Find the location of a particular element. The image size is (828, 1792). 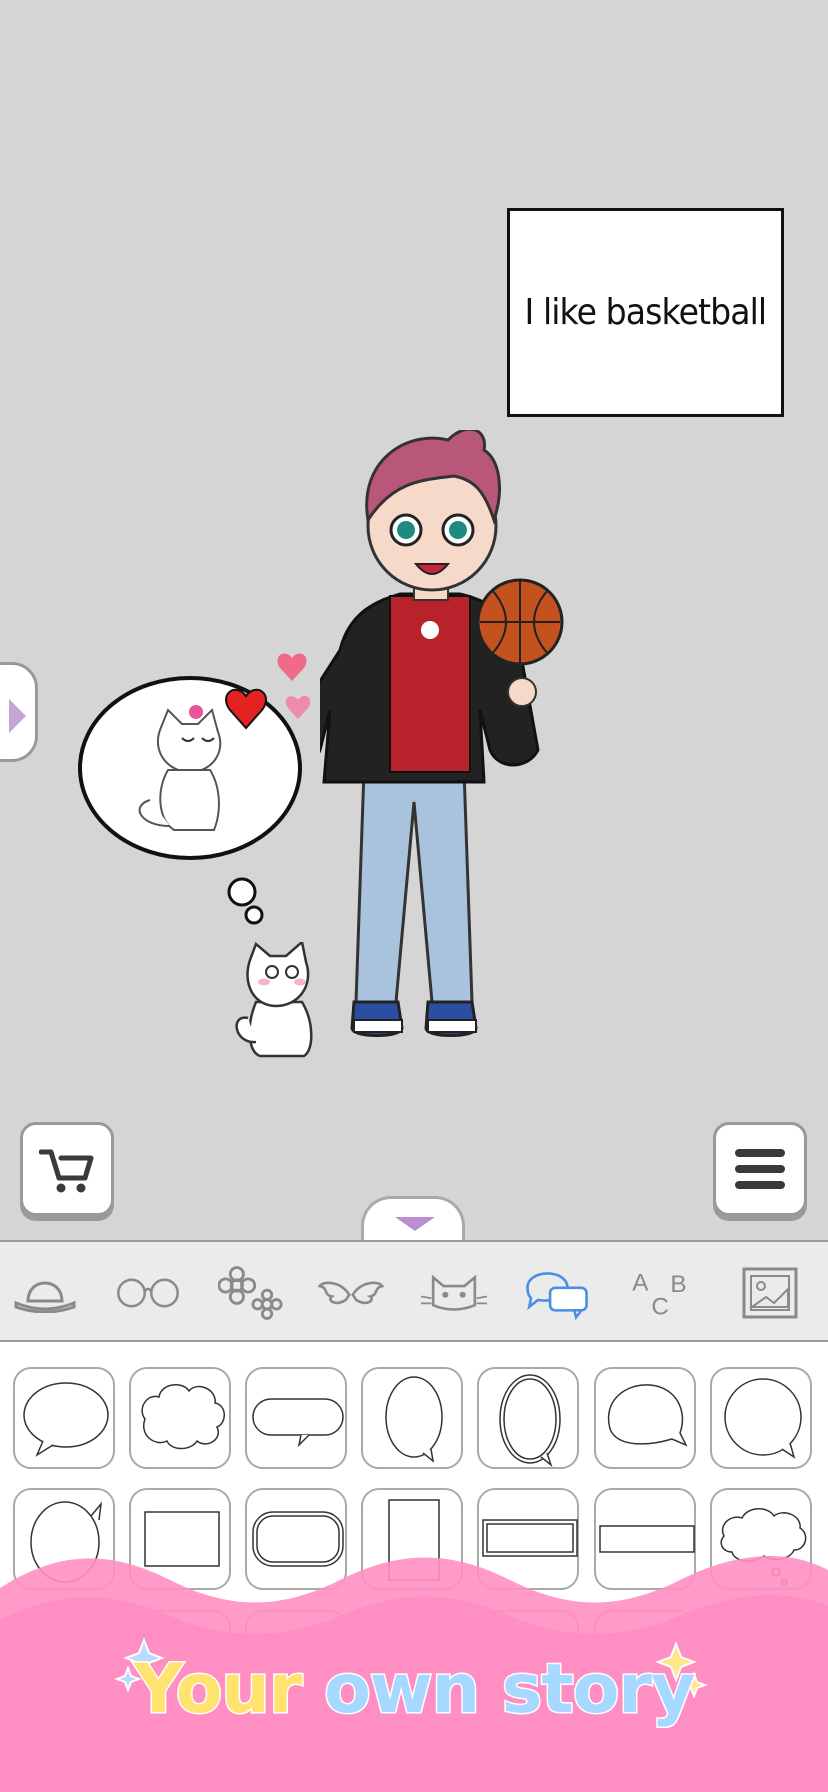

side-panel-tab is located at coordinates (19, 712).